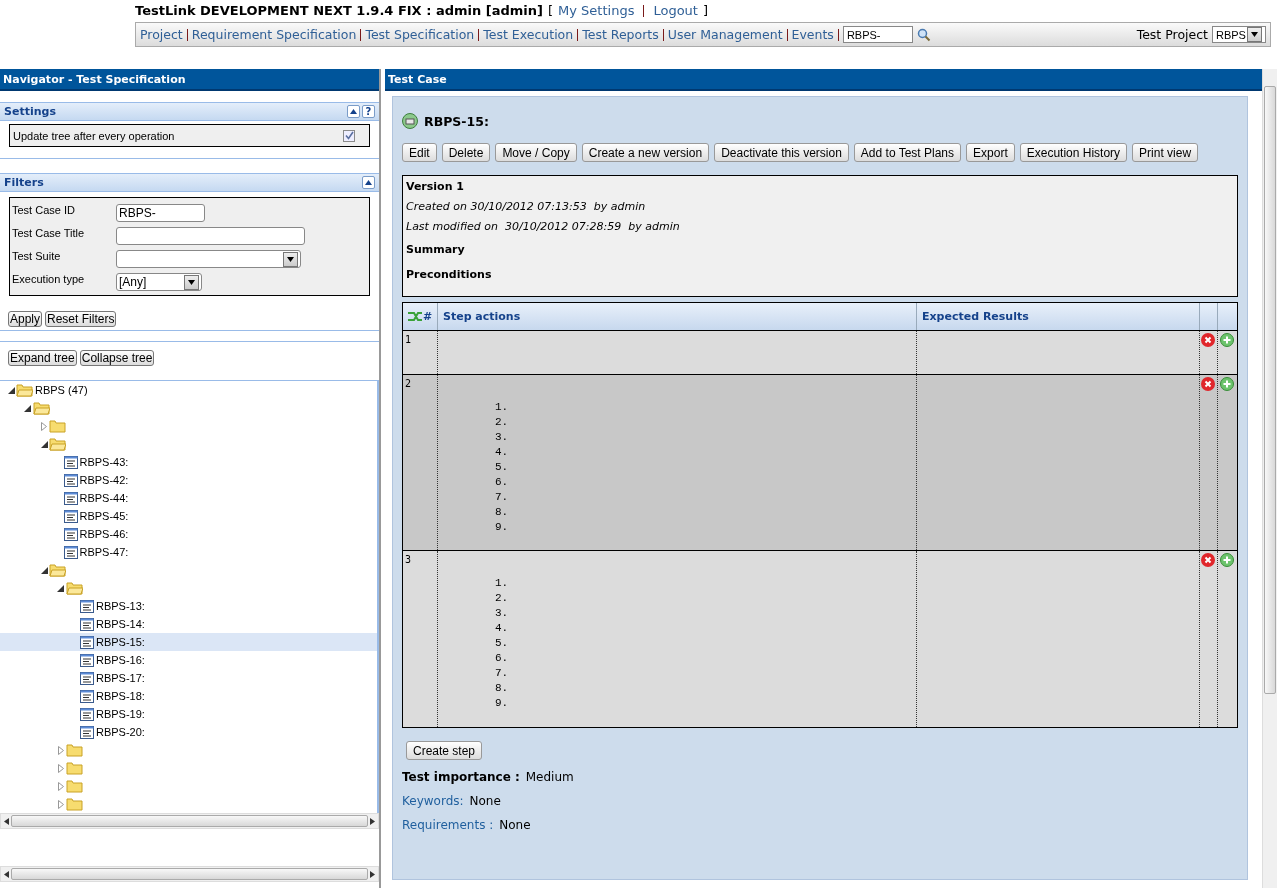  I want to click on bracket: ], so click(705, 10).